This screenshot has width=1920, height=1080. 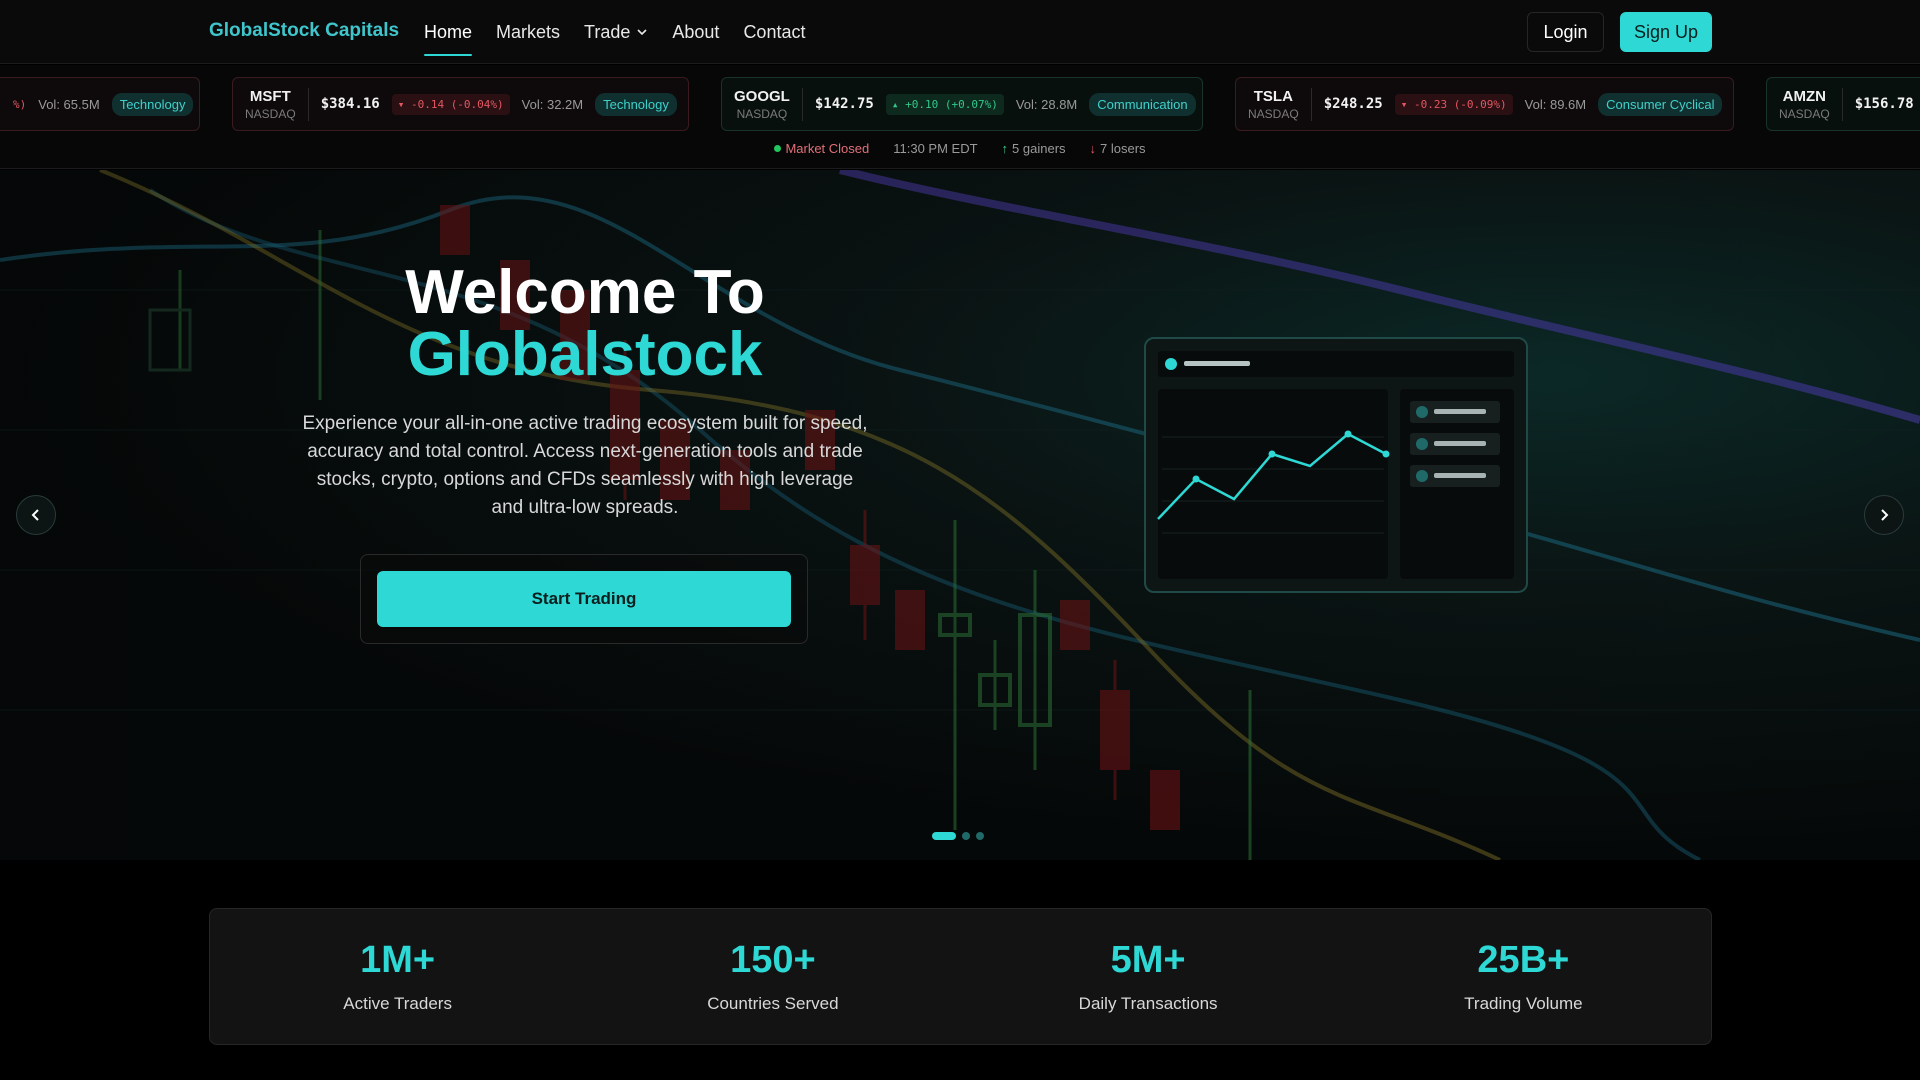 What do you see at coordinates (1123, 148) in the screenshot?
I see `losers-label: 7 losers` at bounding box center [1123, 148].